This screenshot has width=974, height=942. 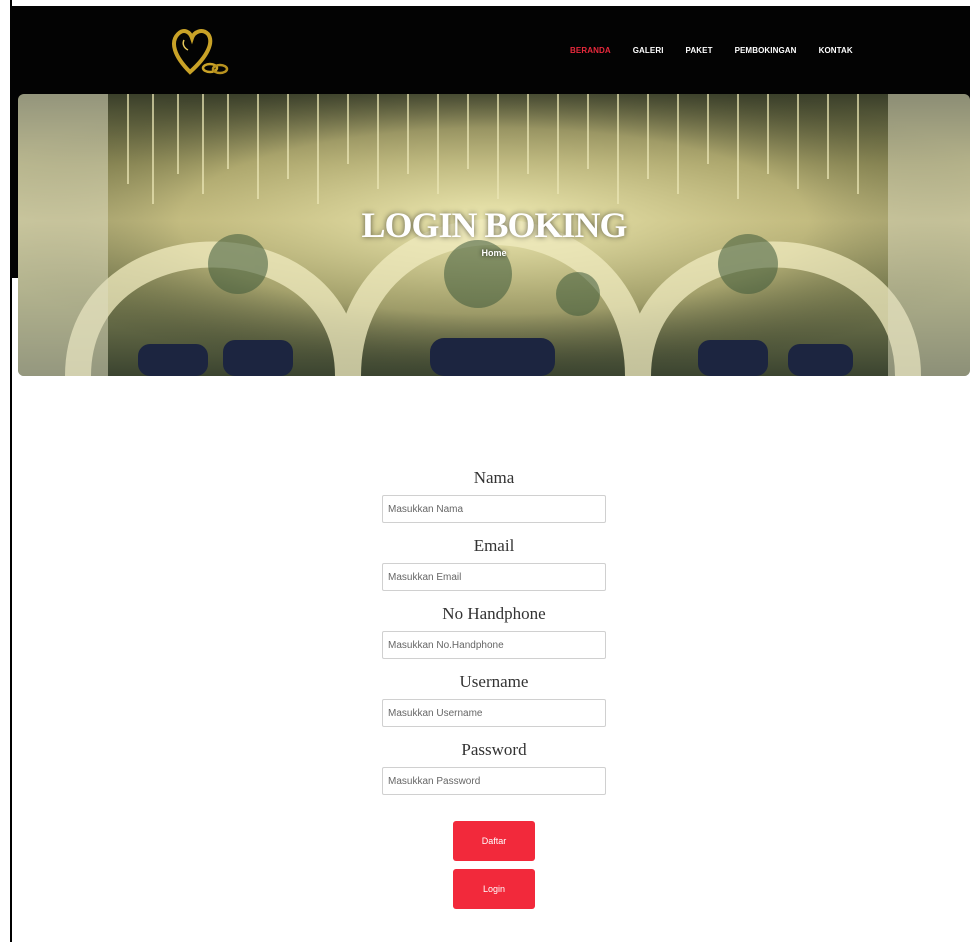 I want to click on page-title: LOGIN BOKING, so click(x=494, y=225).